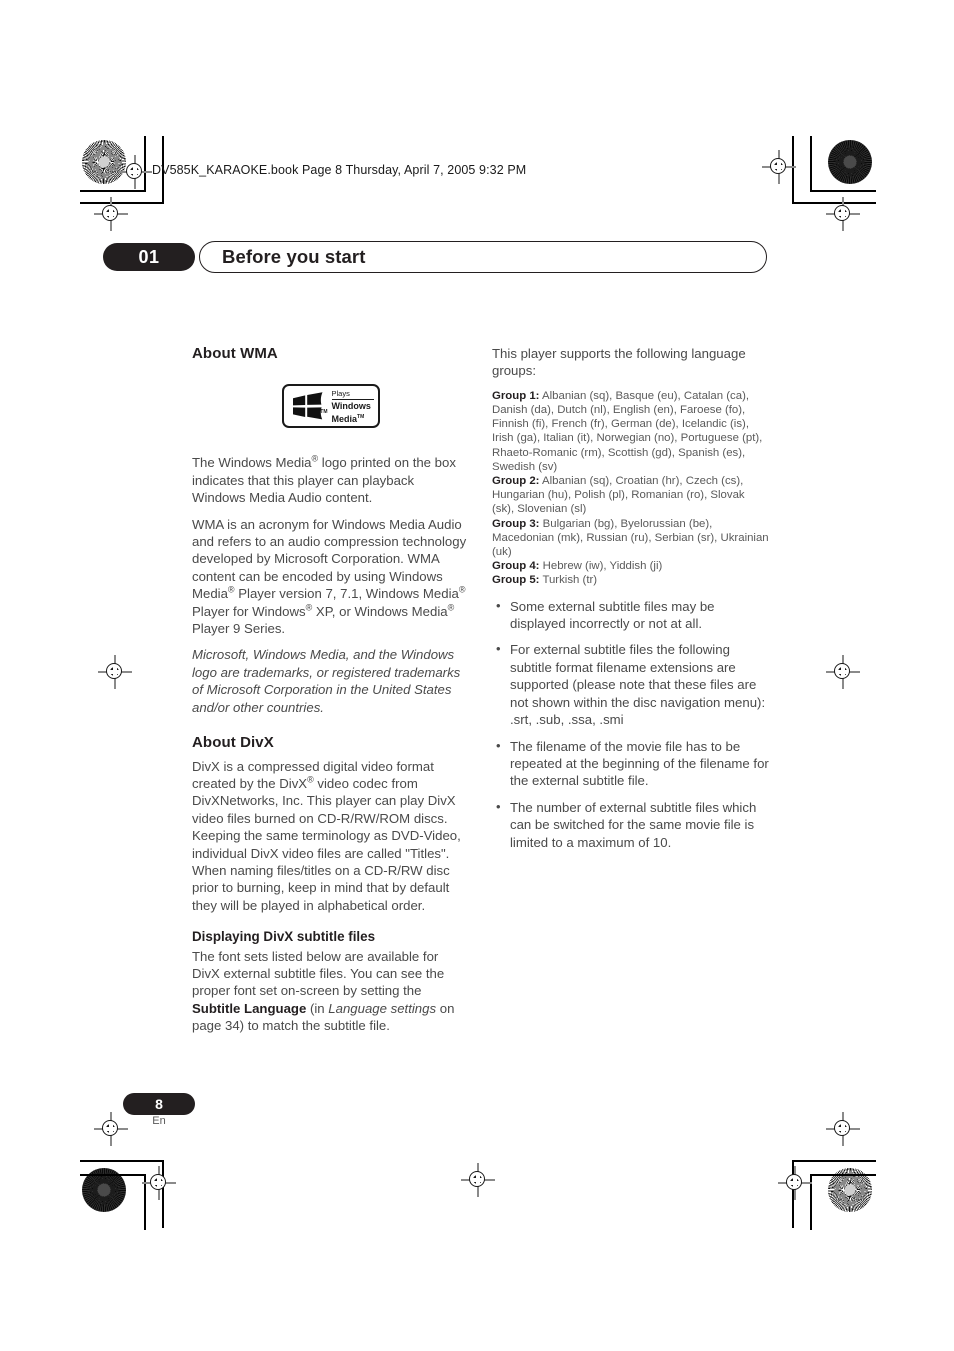 Image resolution: width=954 pixels, height=1351 pixels. I want to click on group-languages: Hebrew (iw), Yiddish (ji), so click(602, 566).